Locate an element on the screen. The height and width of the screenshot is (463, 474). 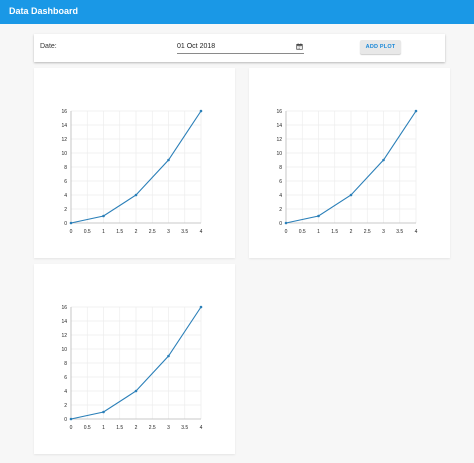
date-value: 01 Oct 2018 is located at coordinates (196, 46).